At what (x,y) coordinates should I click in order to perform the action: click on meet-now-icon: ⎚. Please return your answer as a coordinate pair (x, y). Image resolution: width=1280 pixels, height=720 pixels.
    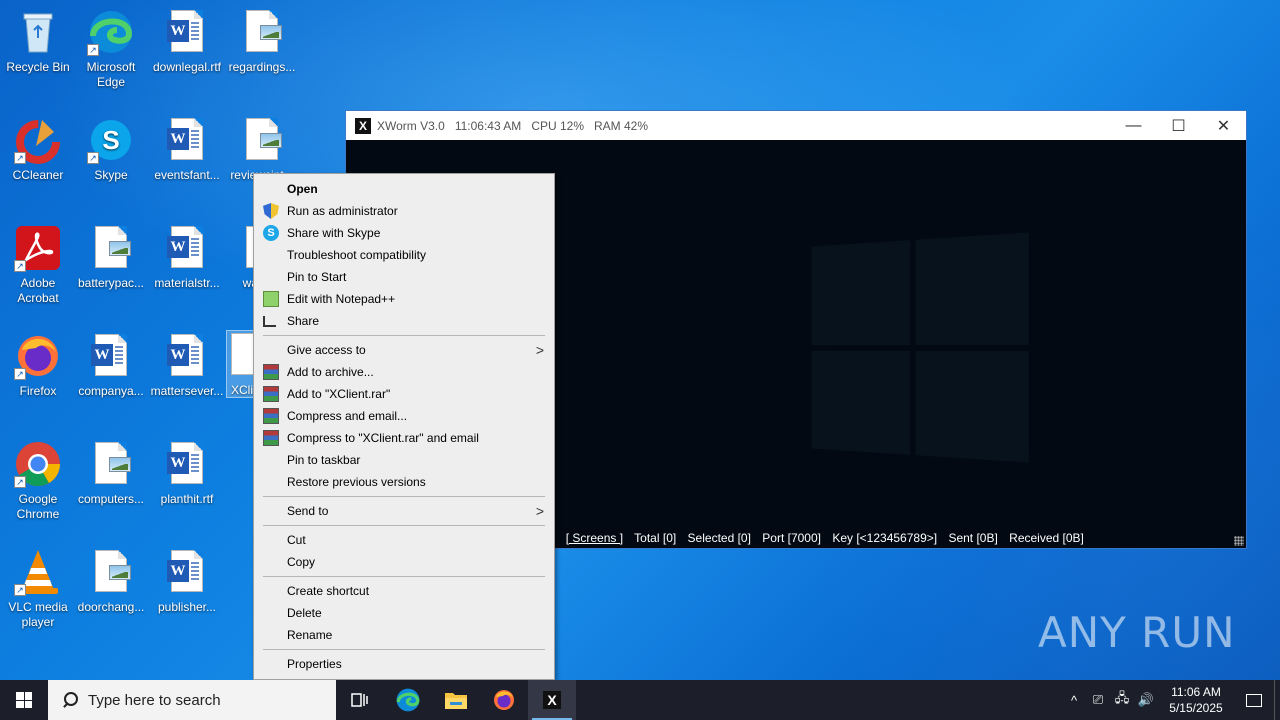
    Looking at the image, I should click on (1098, 700).